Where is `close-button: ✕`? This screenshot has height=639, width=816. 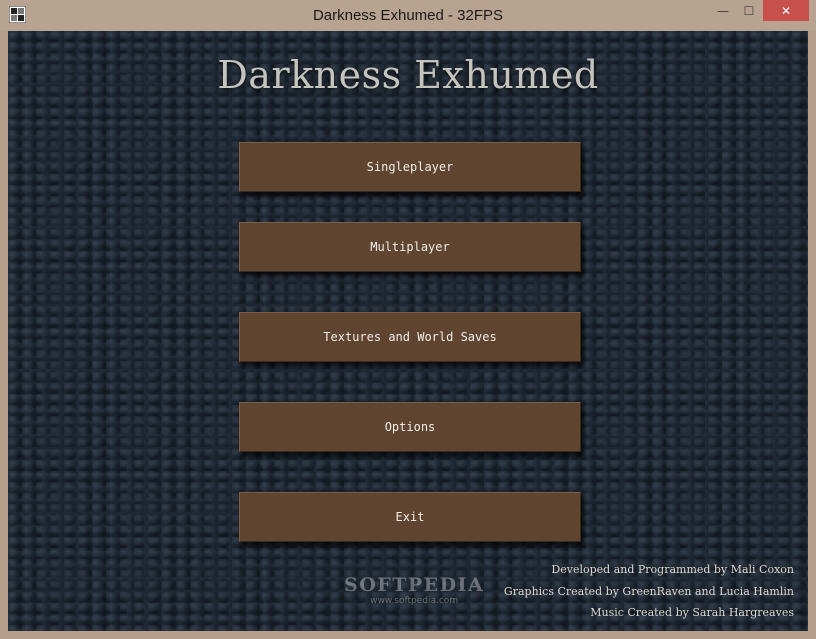
close-button: ✕ is located at coordinates (786, 10).